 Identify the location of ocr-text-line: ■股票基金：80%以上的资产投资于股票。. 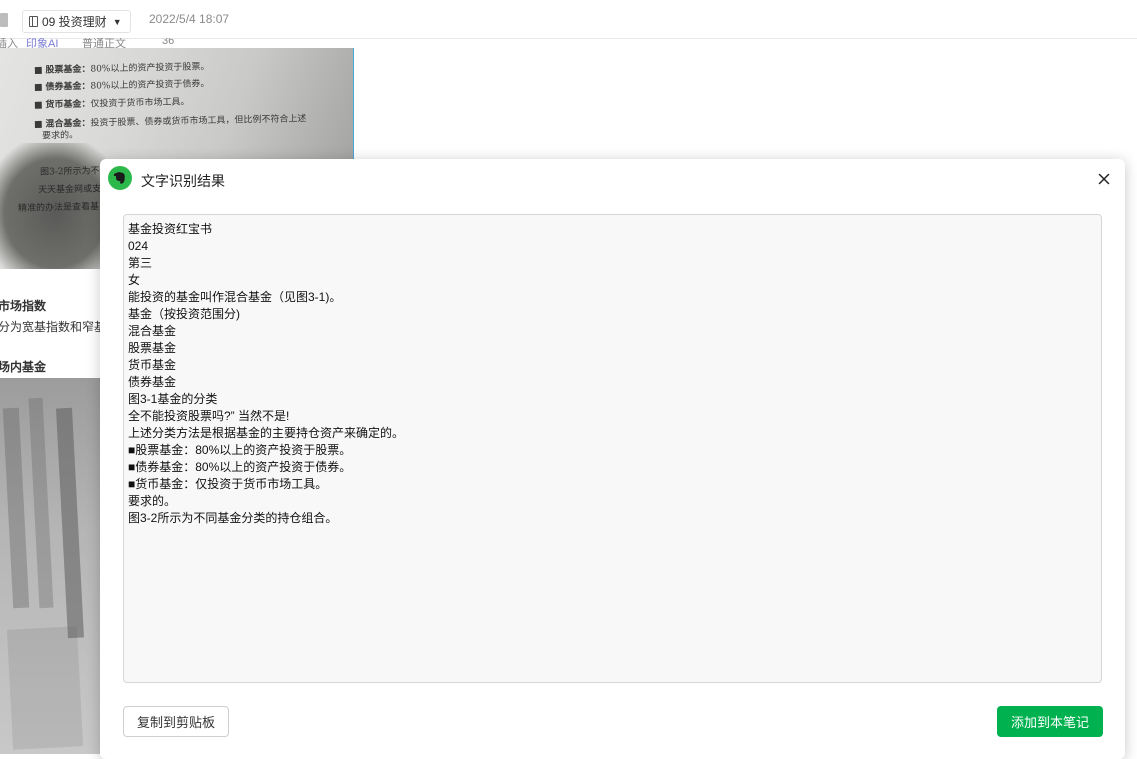
(240, 450).